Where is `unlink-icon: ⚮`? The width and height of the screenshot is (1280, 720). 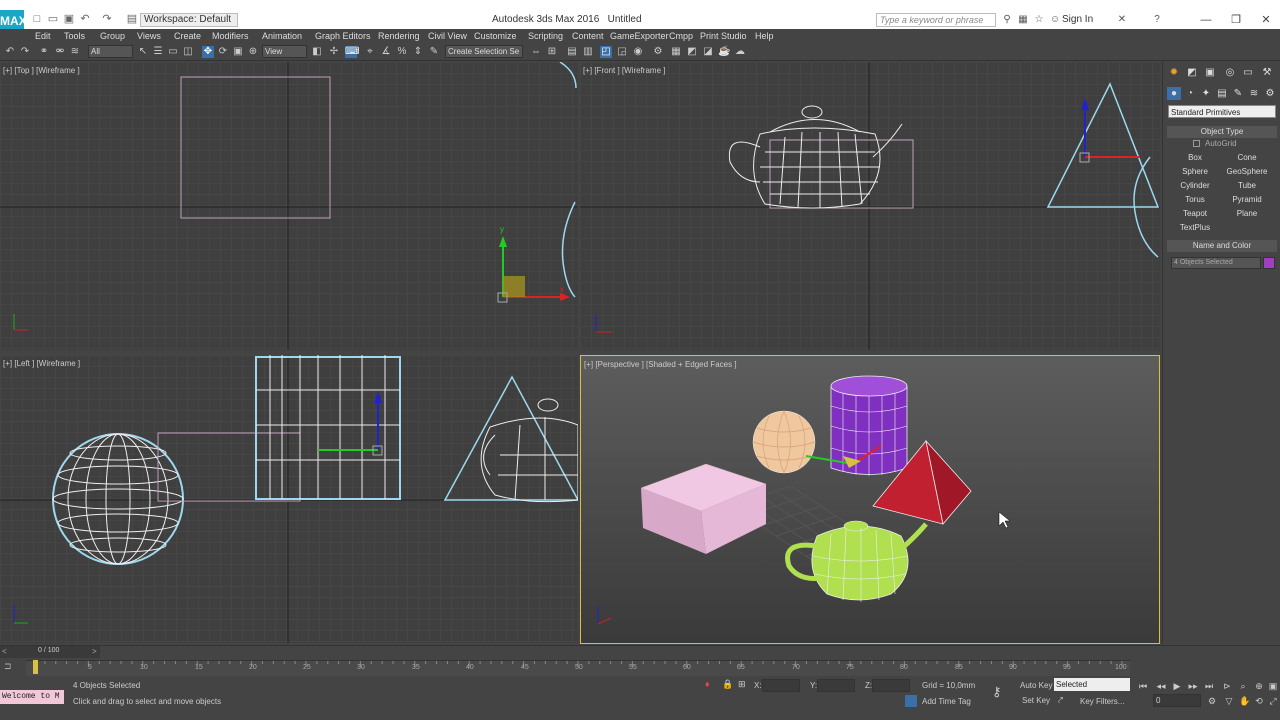
unlink-icon: ⚮ is located at coordinates (60, 52).